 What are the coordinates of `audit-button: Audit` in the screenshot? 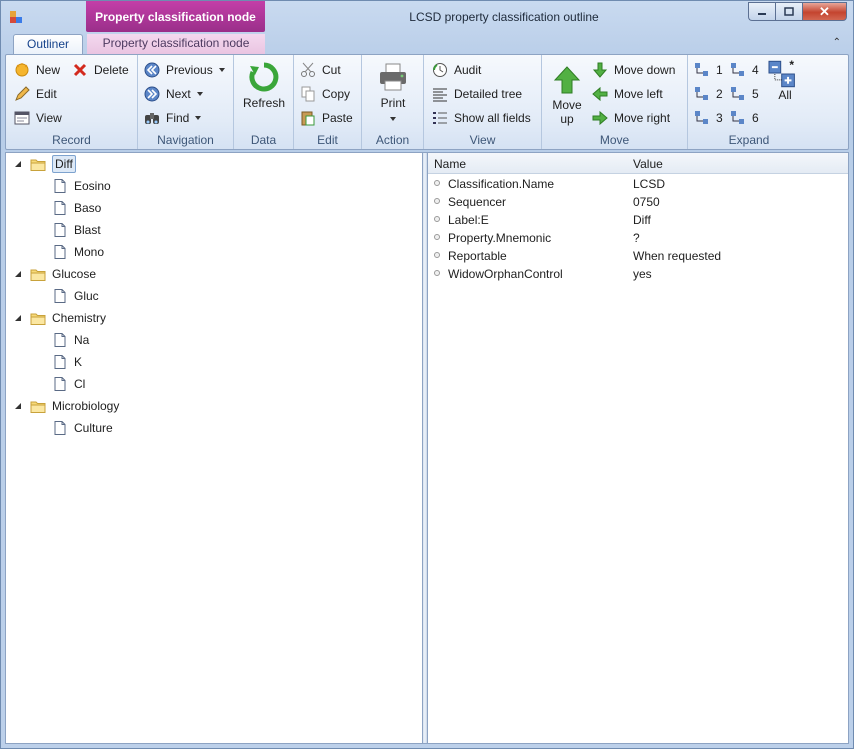 It's located at (456, 70).